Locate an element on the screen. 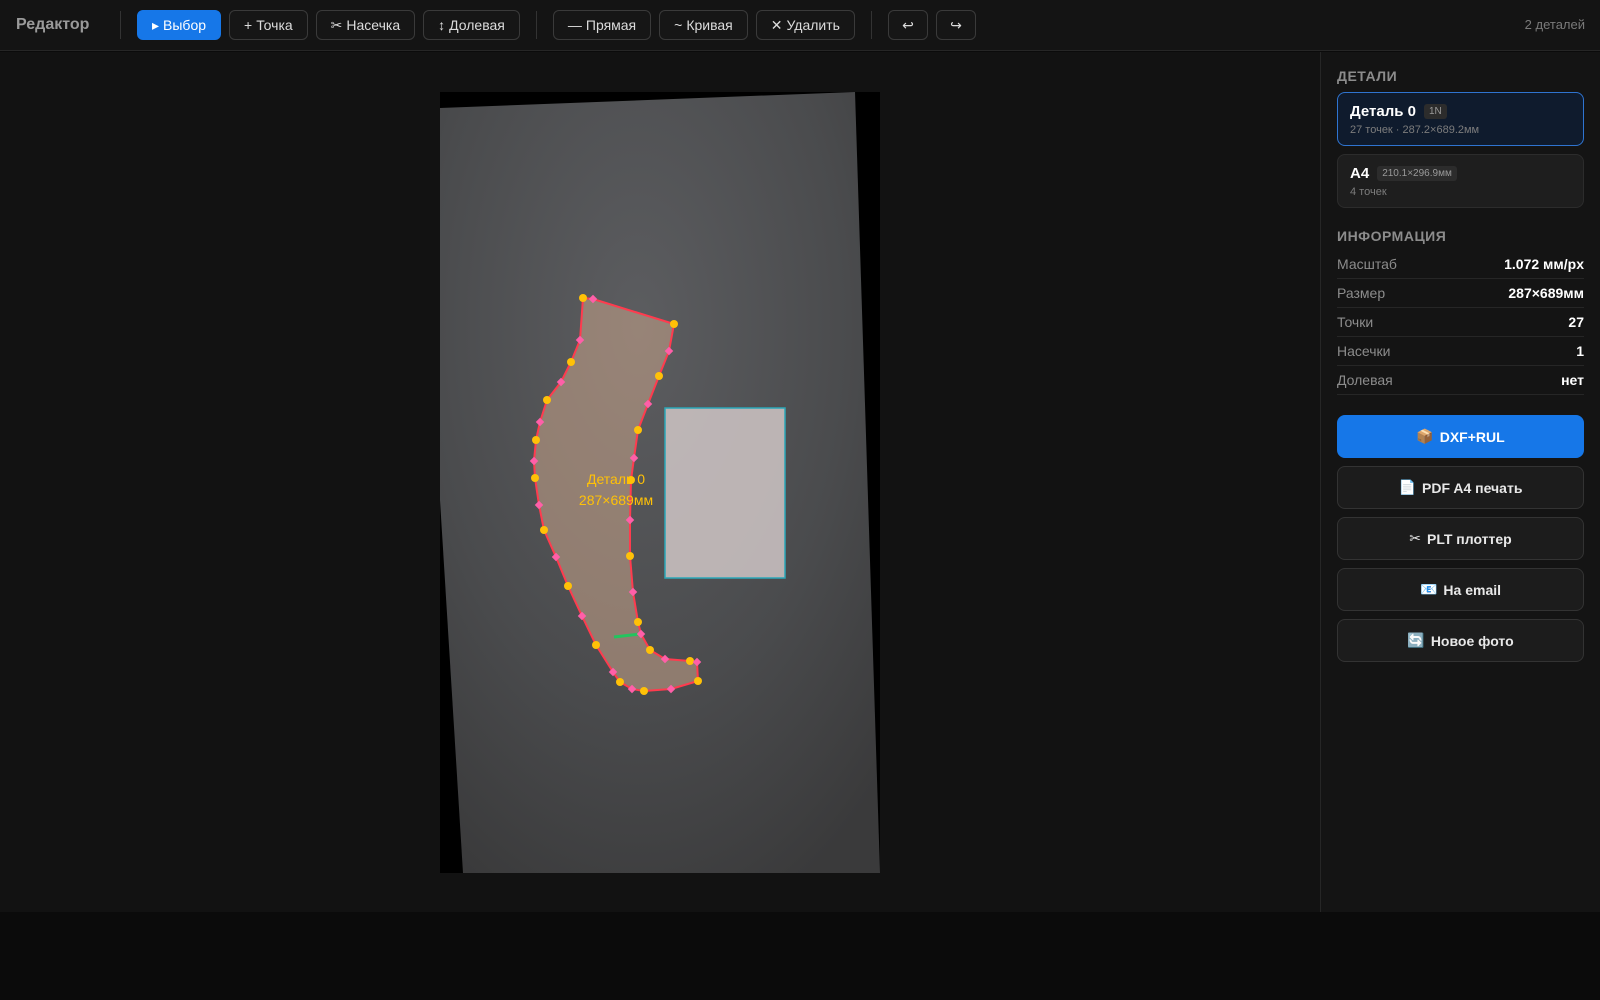 The image size is (1600, 1000). export-pdf-a4-button: 📄 PDF A4 печать is located at coordinates (1460, 487).